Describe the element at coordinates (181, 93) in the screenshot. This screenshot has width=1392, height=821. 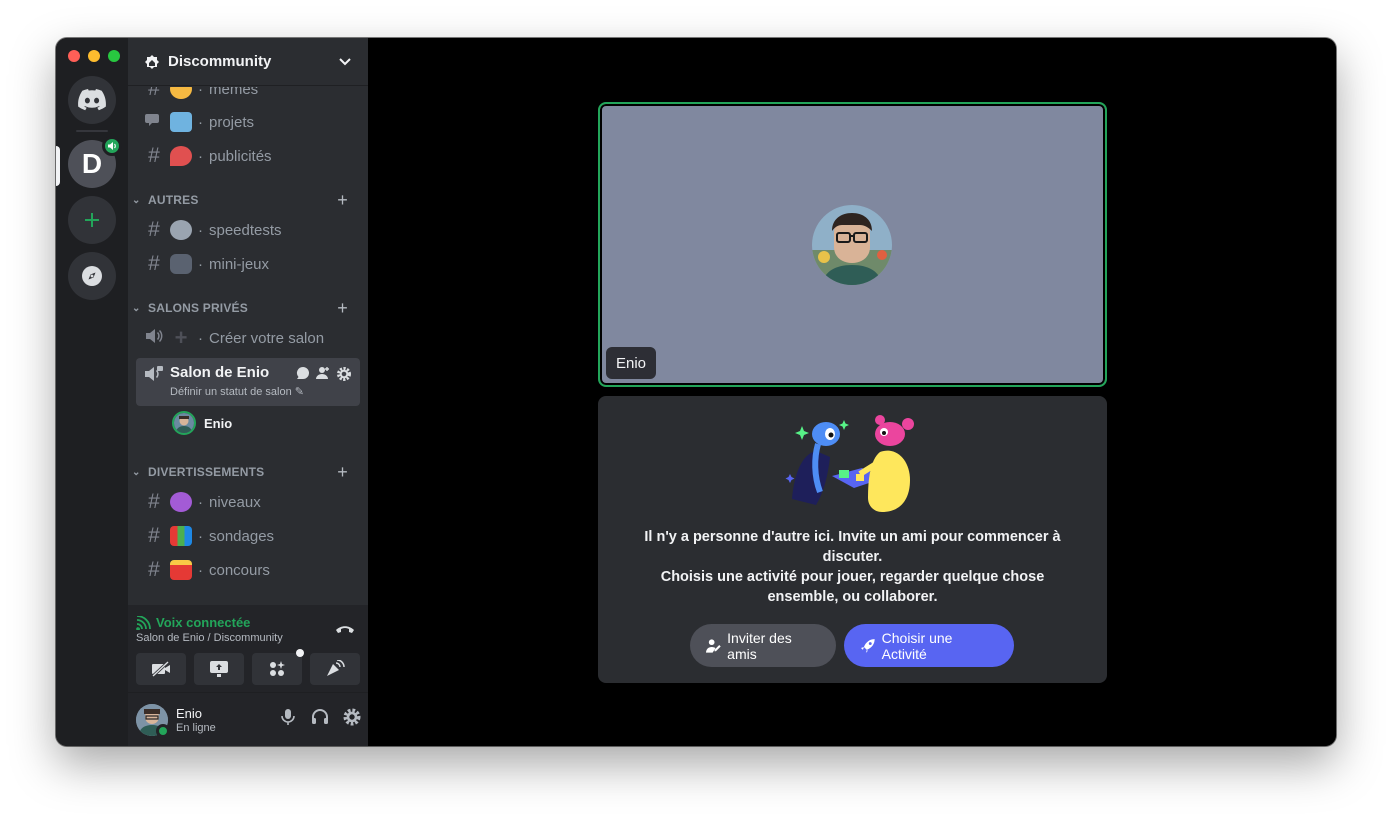
I see `laughing-emoji-icon` at that location.